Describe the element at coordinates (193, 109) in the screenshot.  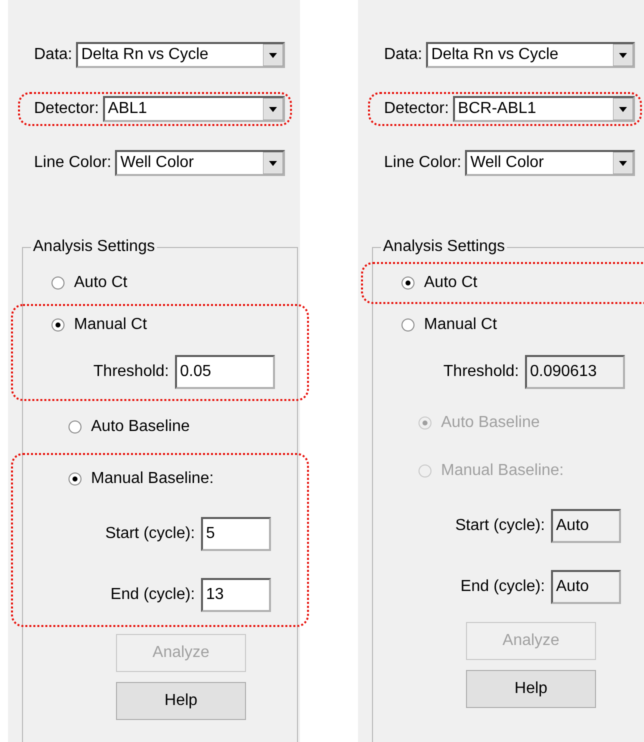
I see `dropdown: ABL1` at that location.